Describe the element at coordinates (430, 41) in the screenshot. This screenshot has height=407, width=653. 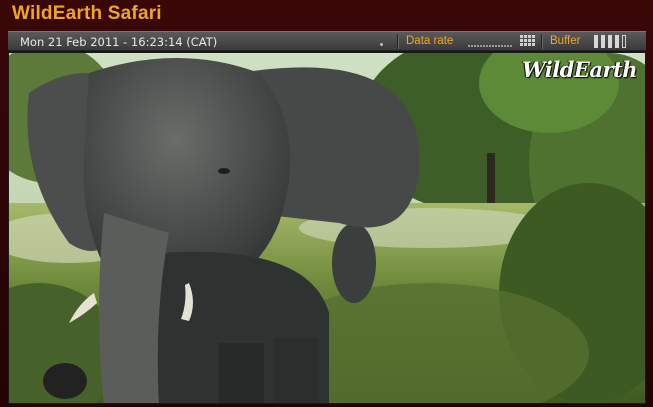
I see `data-rate-label: Data rate` at that location.